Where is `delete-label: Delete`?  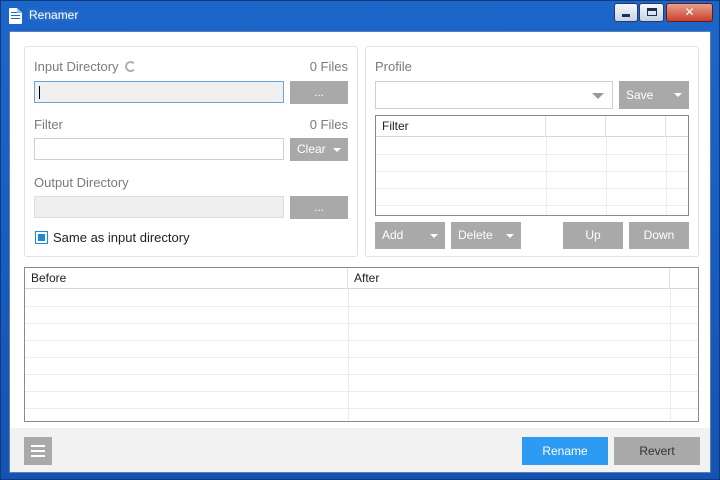
delete-label: Delete is located at coordinates (475, 235).